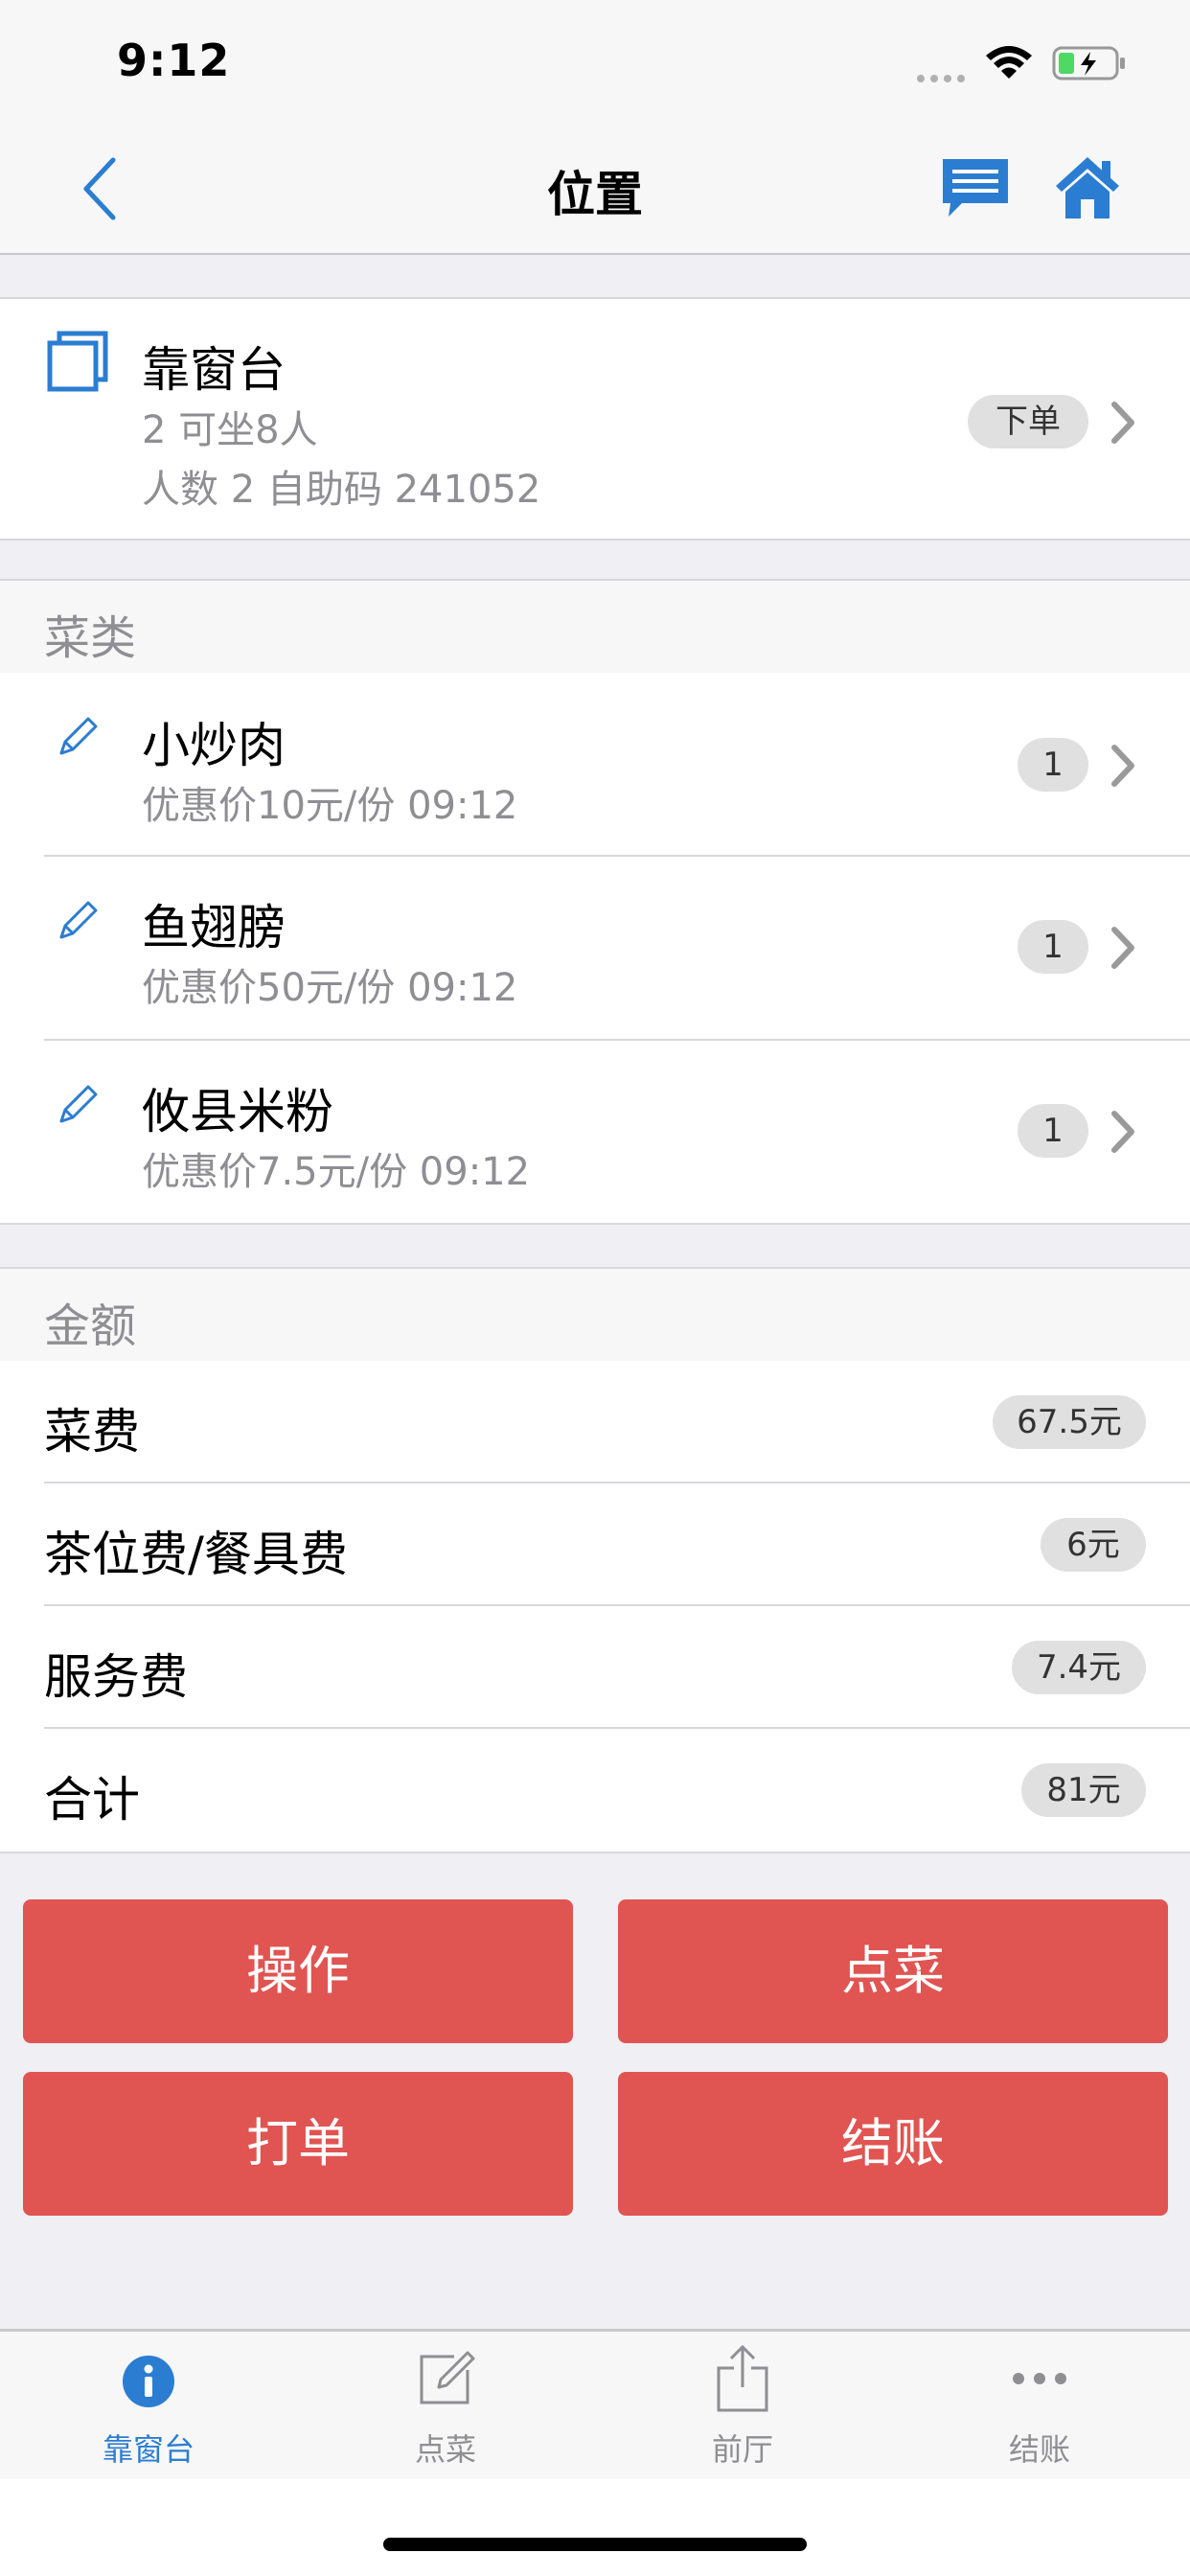 The image size is (1190, 2576). I want to click on dish-detail: 优惠价10元/份 09:12, so click(330, 806).